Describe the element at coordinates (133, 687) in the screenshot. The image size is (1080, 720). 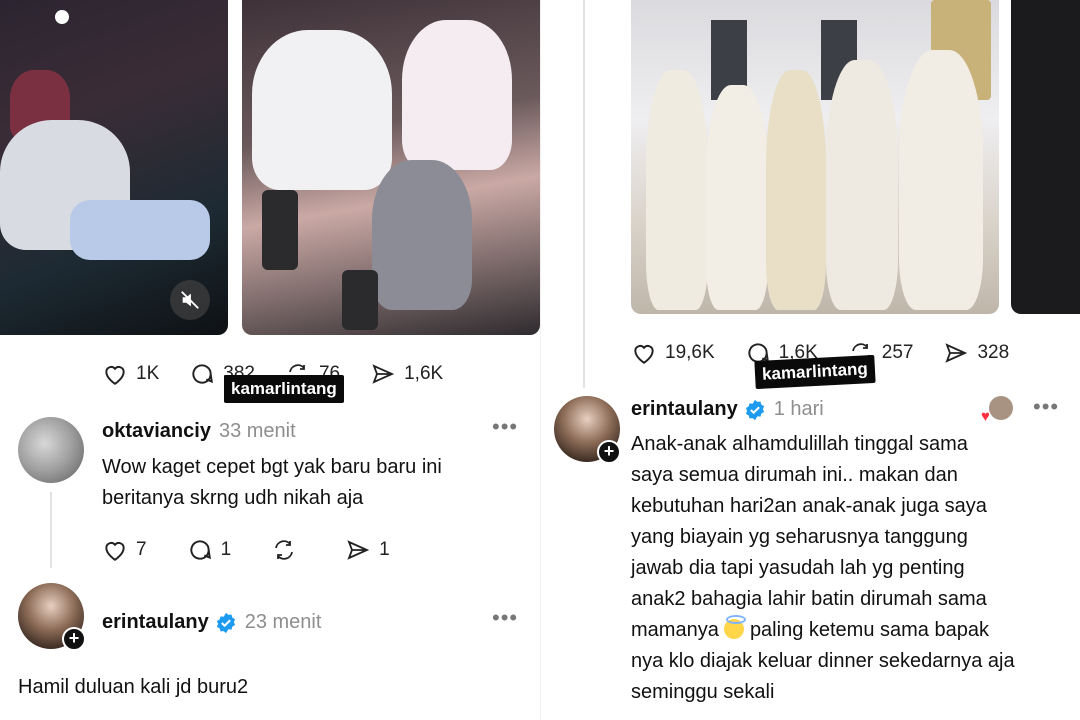
I see `reply-text: Hamil duluan kali jd buru2` at that location.